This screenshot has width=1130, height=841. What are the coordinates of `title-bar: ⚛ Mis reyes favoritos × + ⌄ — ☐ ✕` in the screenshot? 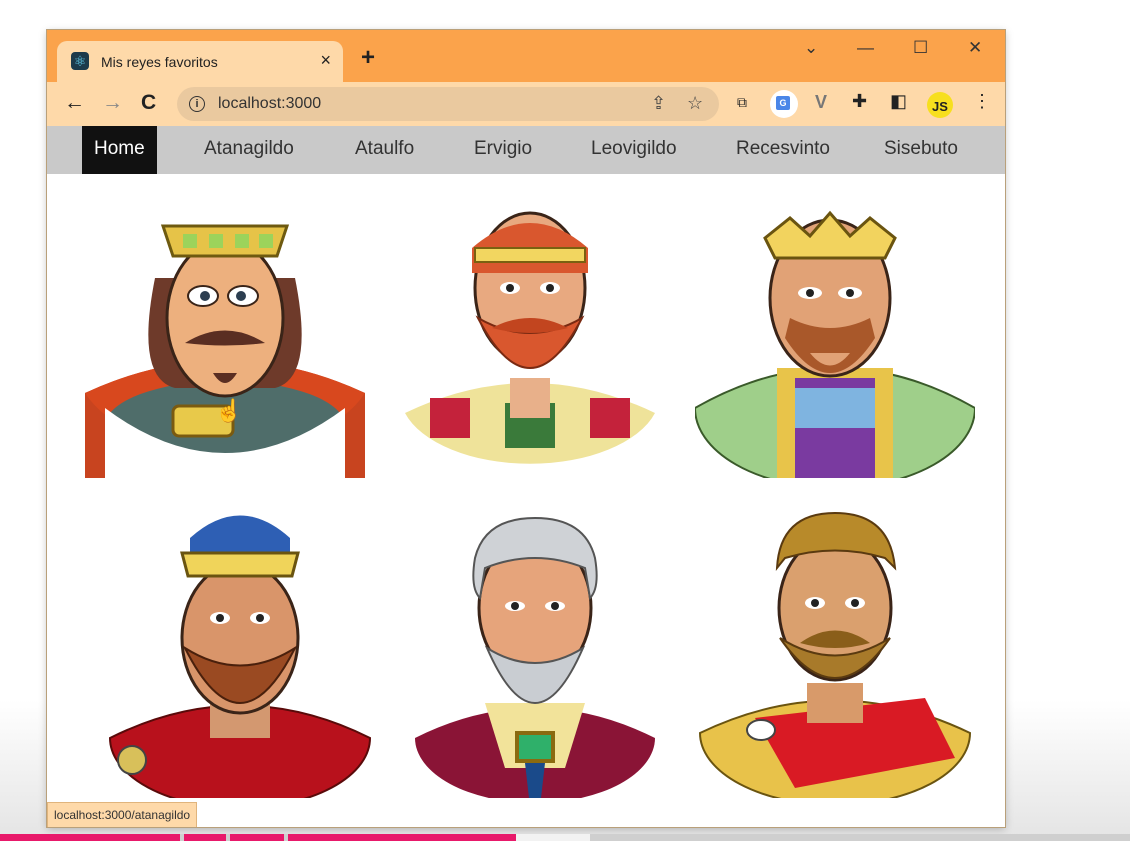 It's located at (526, 56).